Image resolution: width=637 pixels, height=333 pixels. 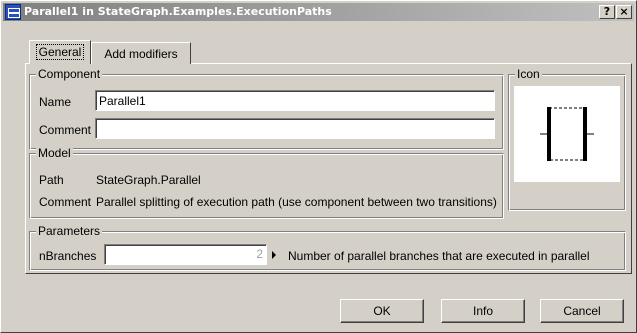 I want to click on param-nbranches-input: 2, so click(x=185, y=254).